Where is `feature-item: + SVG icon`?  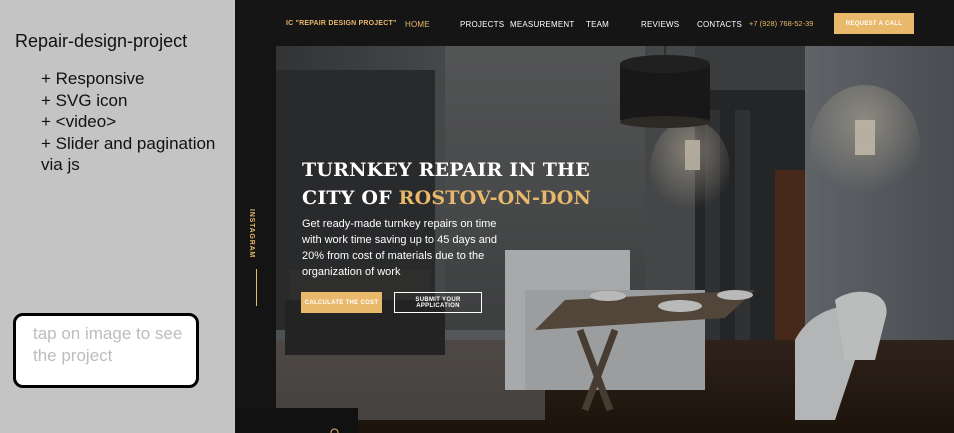
feature-item: + SVG icon is located at coordinates (84, 100).